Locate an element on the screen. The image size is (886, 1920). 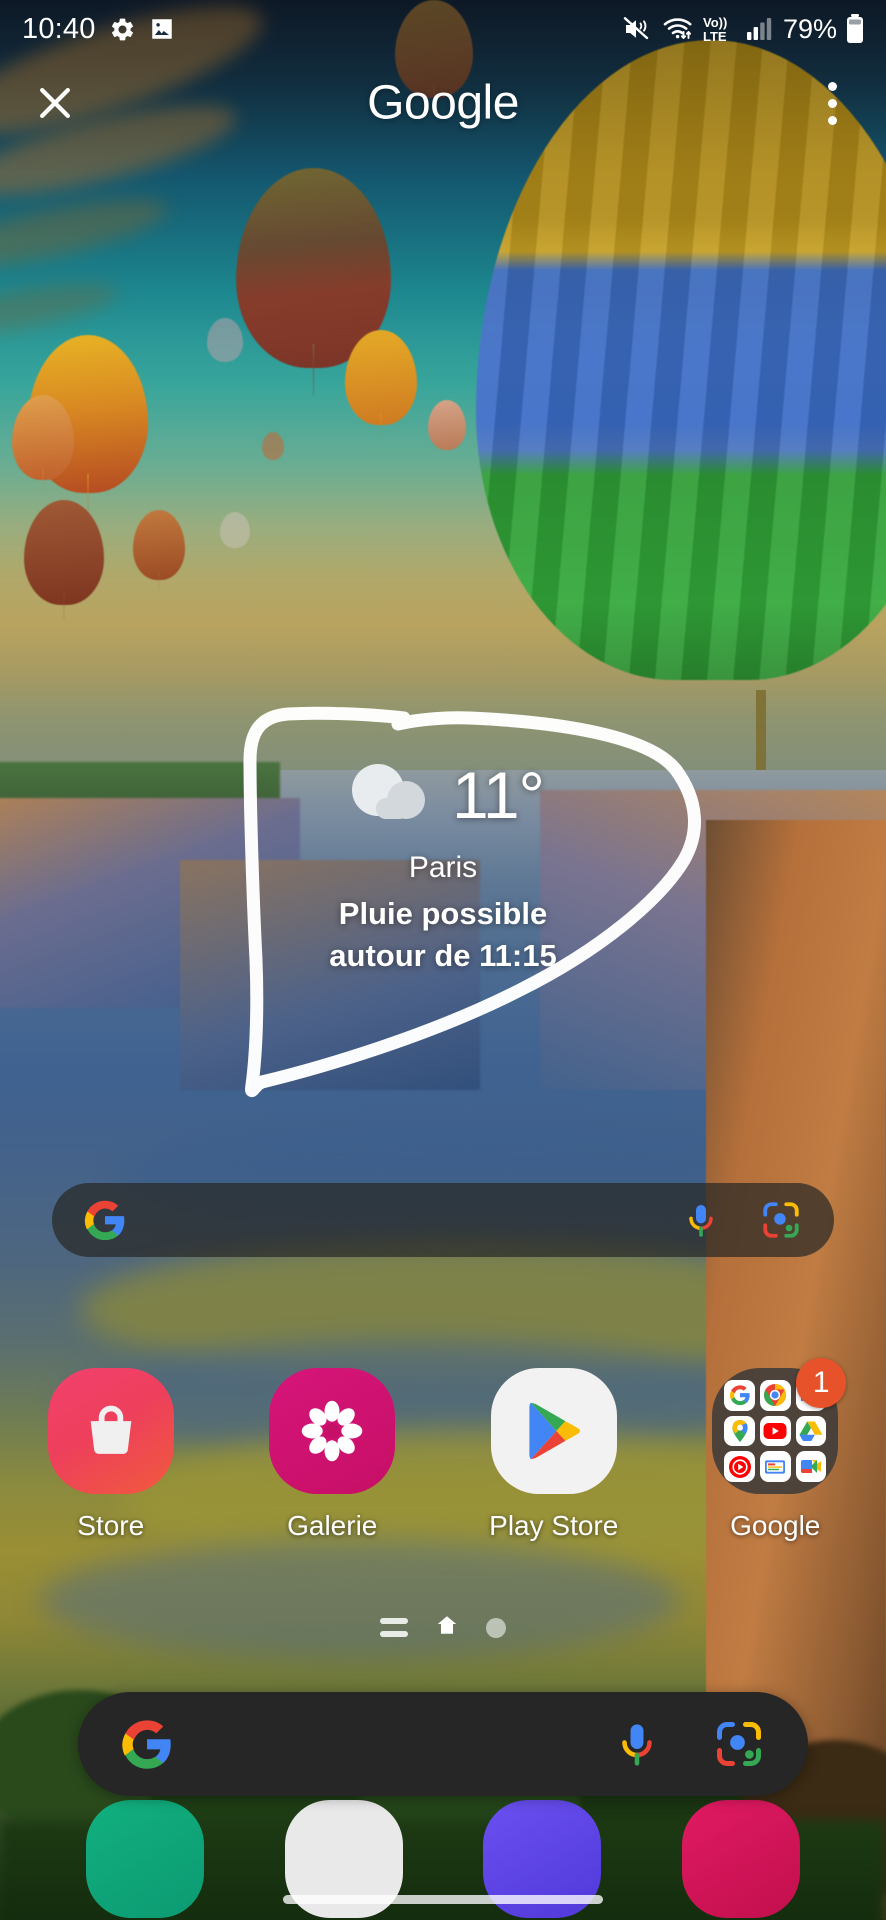
app-item-play-store: Play Store is located at coordinates (554, 1455).